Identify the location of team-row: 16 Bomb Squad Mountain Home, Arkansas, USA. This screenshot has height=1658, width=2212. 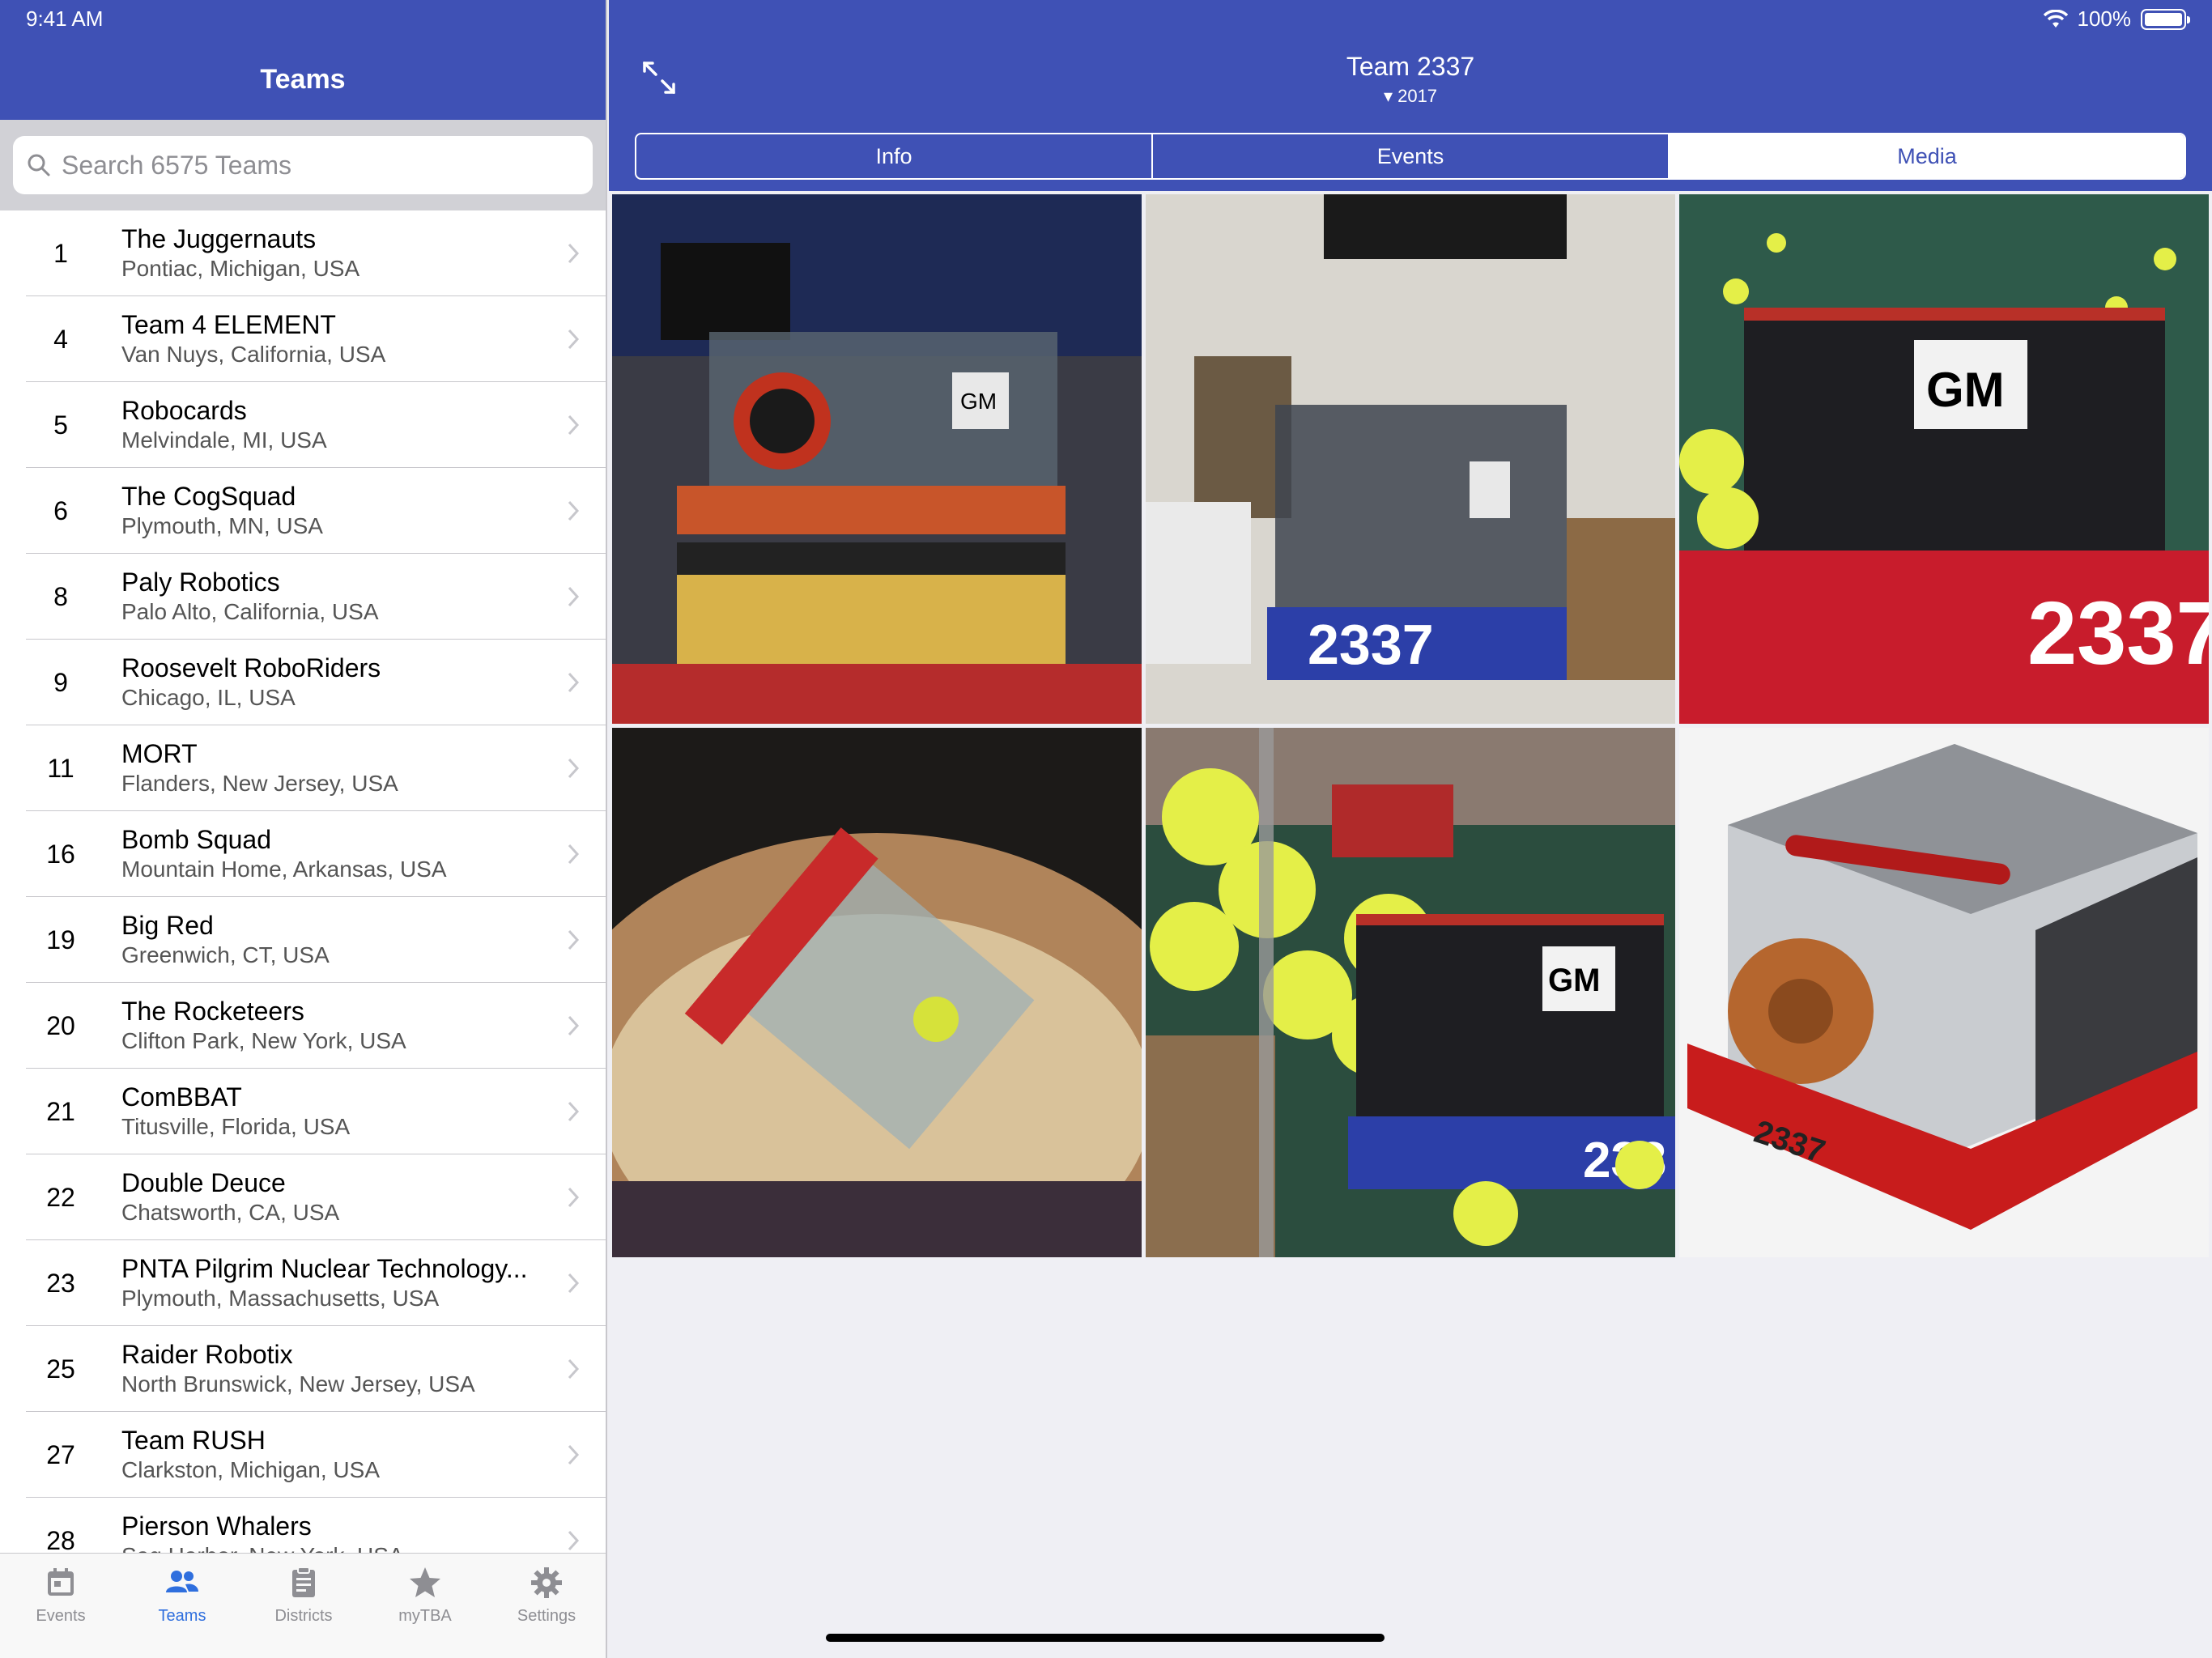
(303, 854).